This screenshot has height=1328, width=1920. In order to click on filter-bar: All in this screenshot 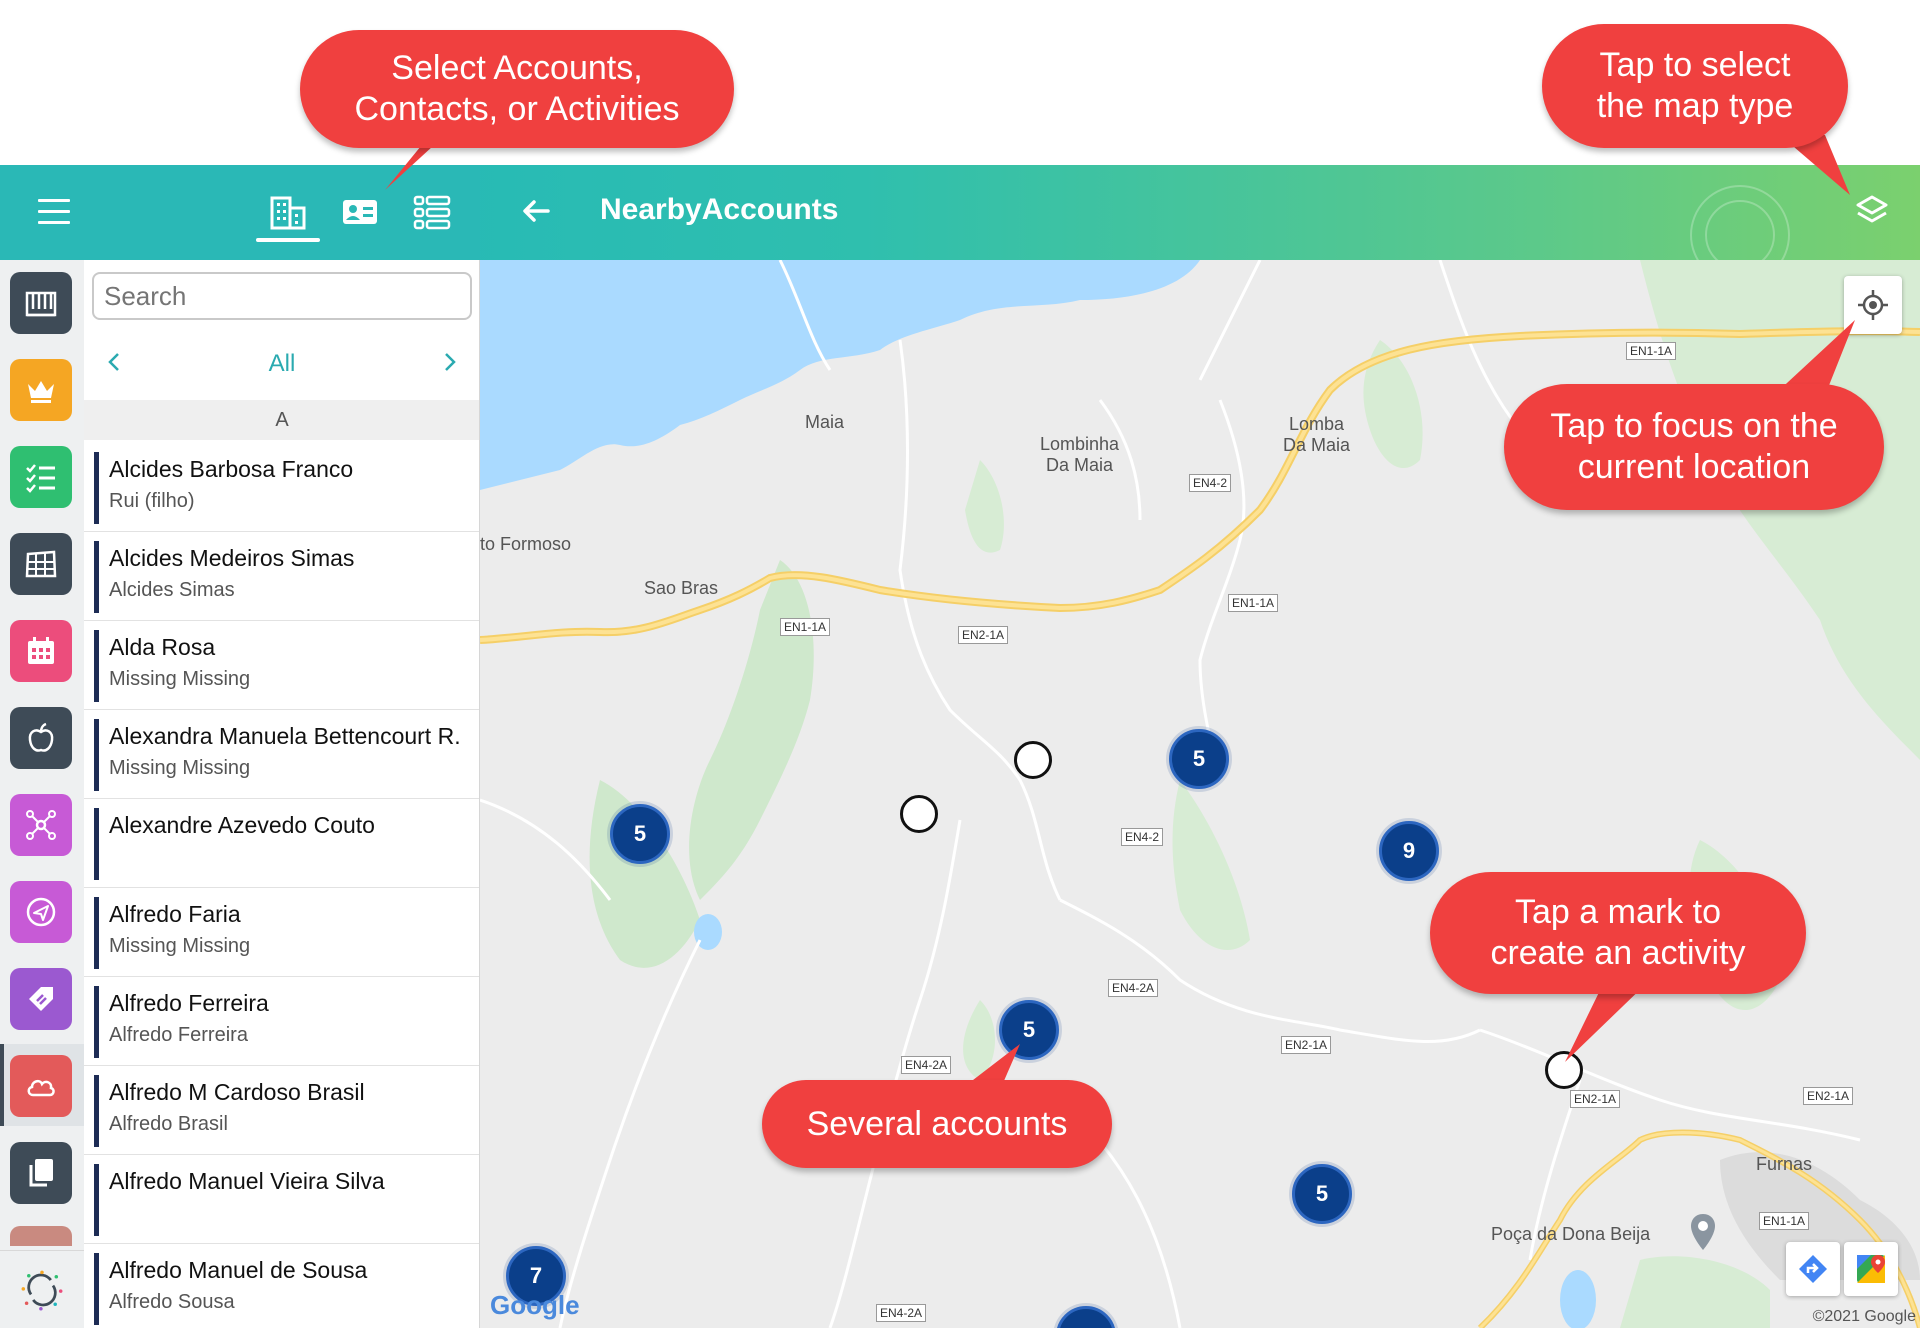, I will do `click(281, 364)`.